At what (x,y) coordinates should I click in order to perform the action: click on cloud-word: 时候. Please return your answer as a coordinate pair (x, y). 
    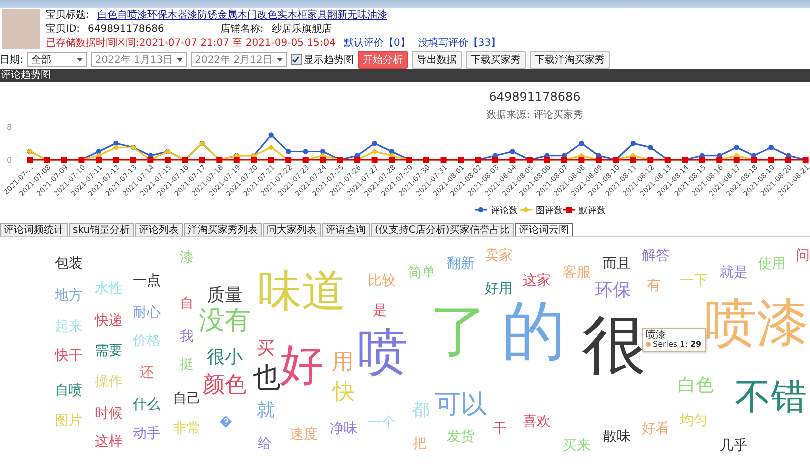
    Looking at the image, I should click on (109, 414).